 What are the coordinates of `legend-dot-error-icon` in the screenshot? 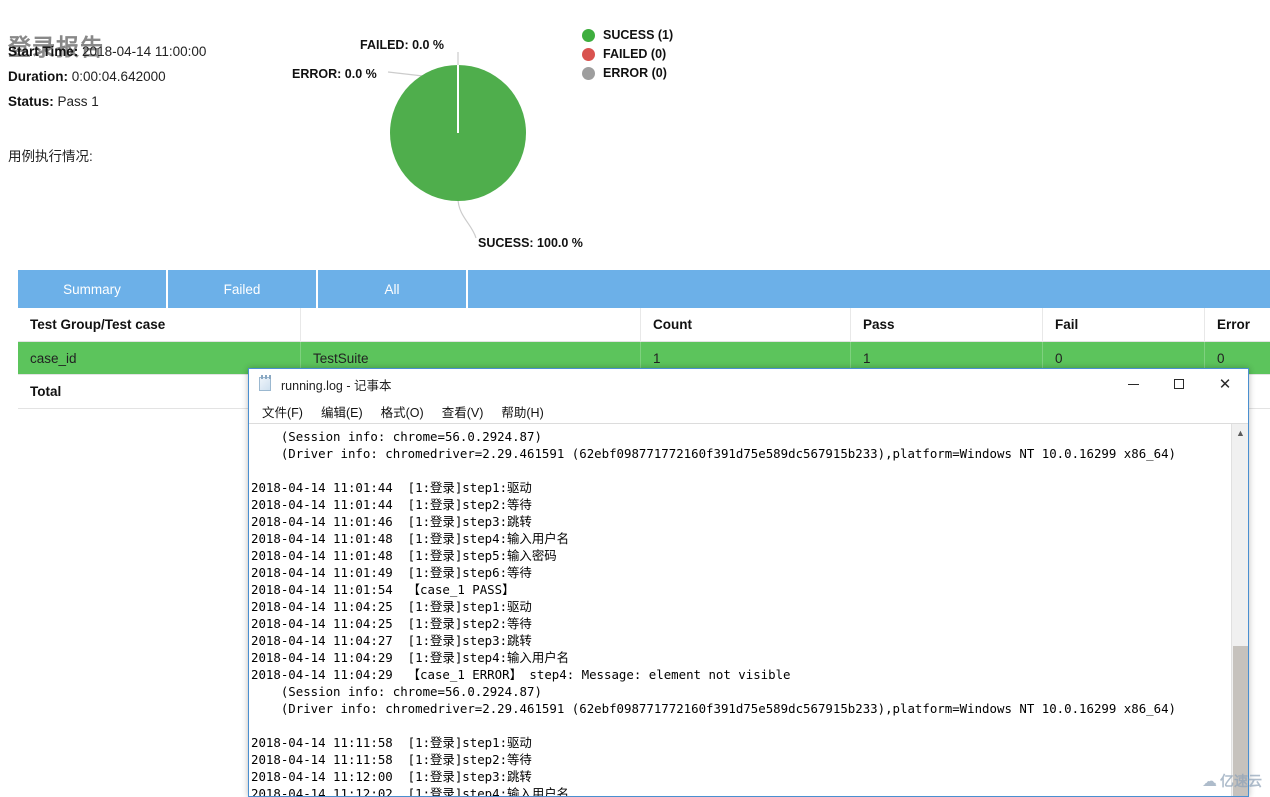 It's located at (588, 73).